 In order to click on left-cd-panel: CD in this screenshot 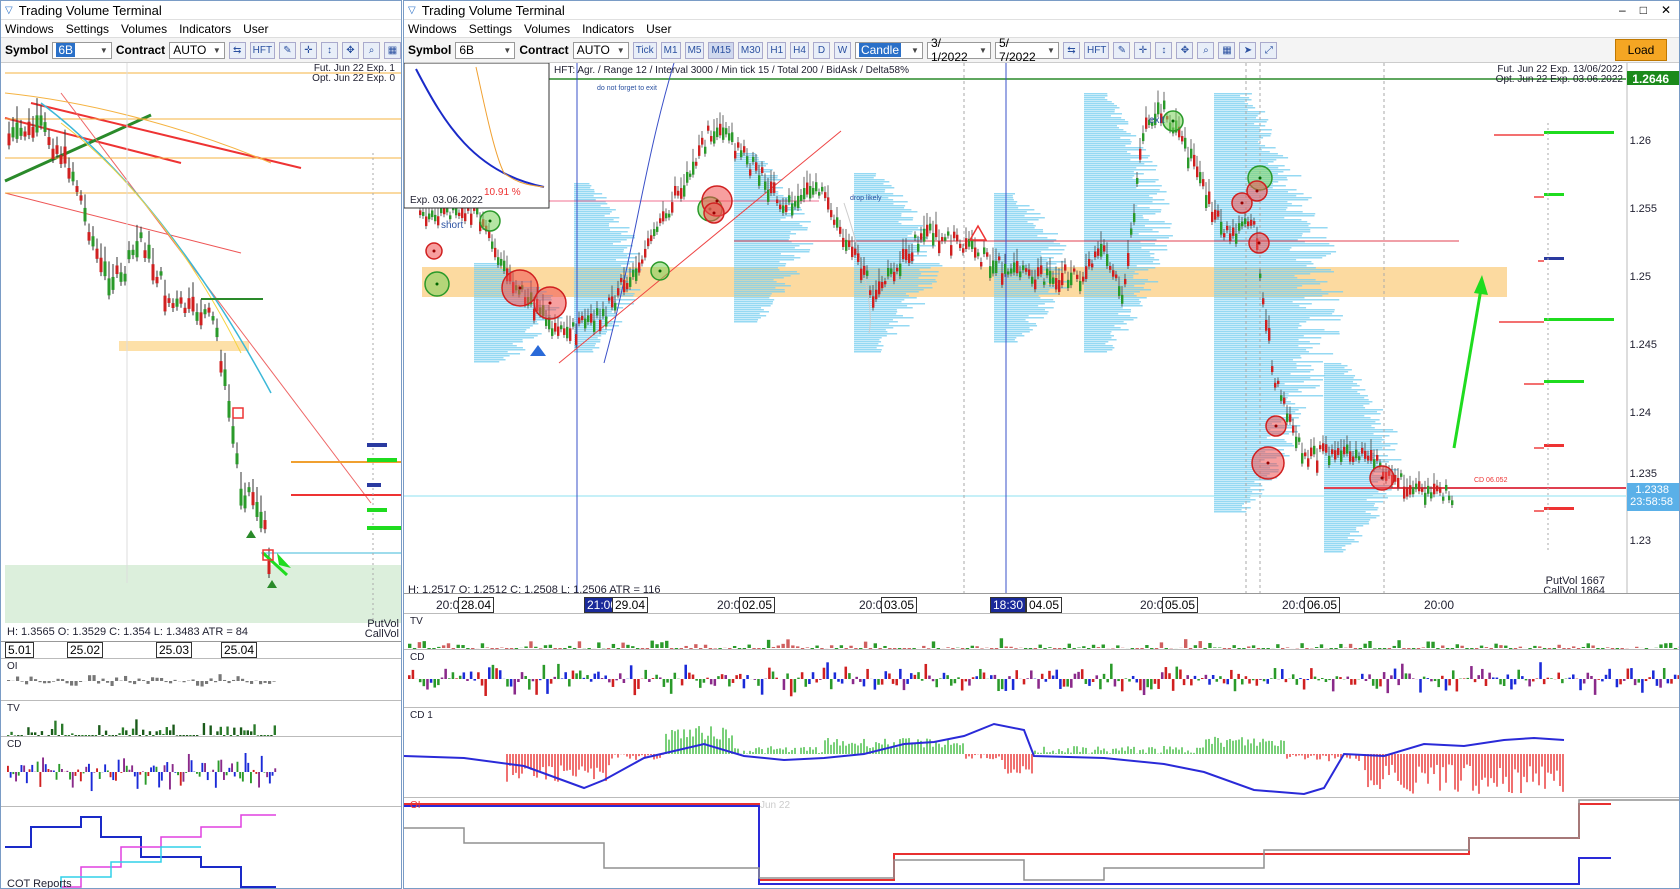, I will do `click(201, 771)`.